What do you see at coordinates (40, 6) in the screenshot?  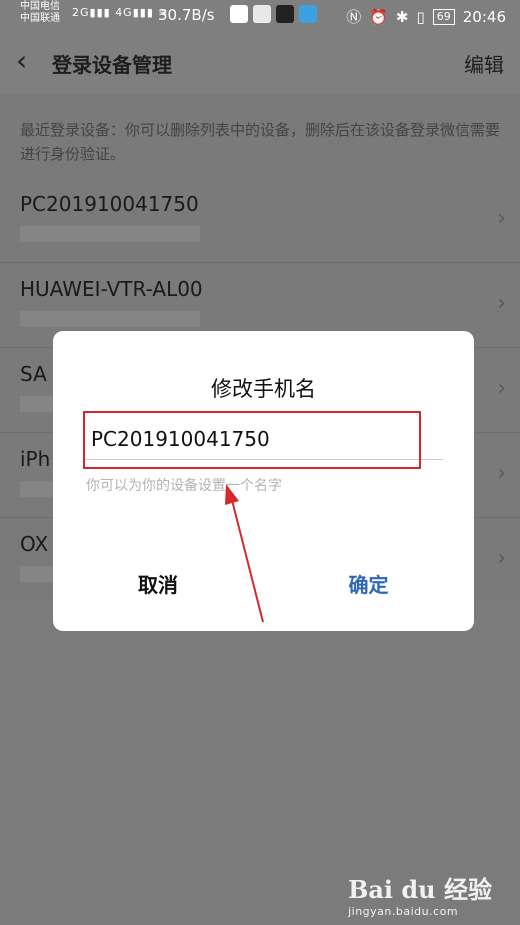 I see `carrier-1: 中国电信` at bounding box center [40, 6].